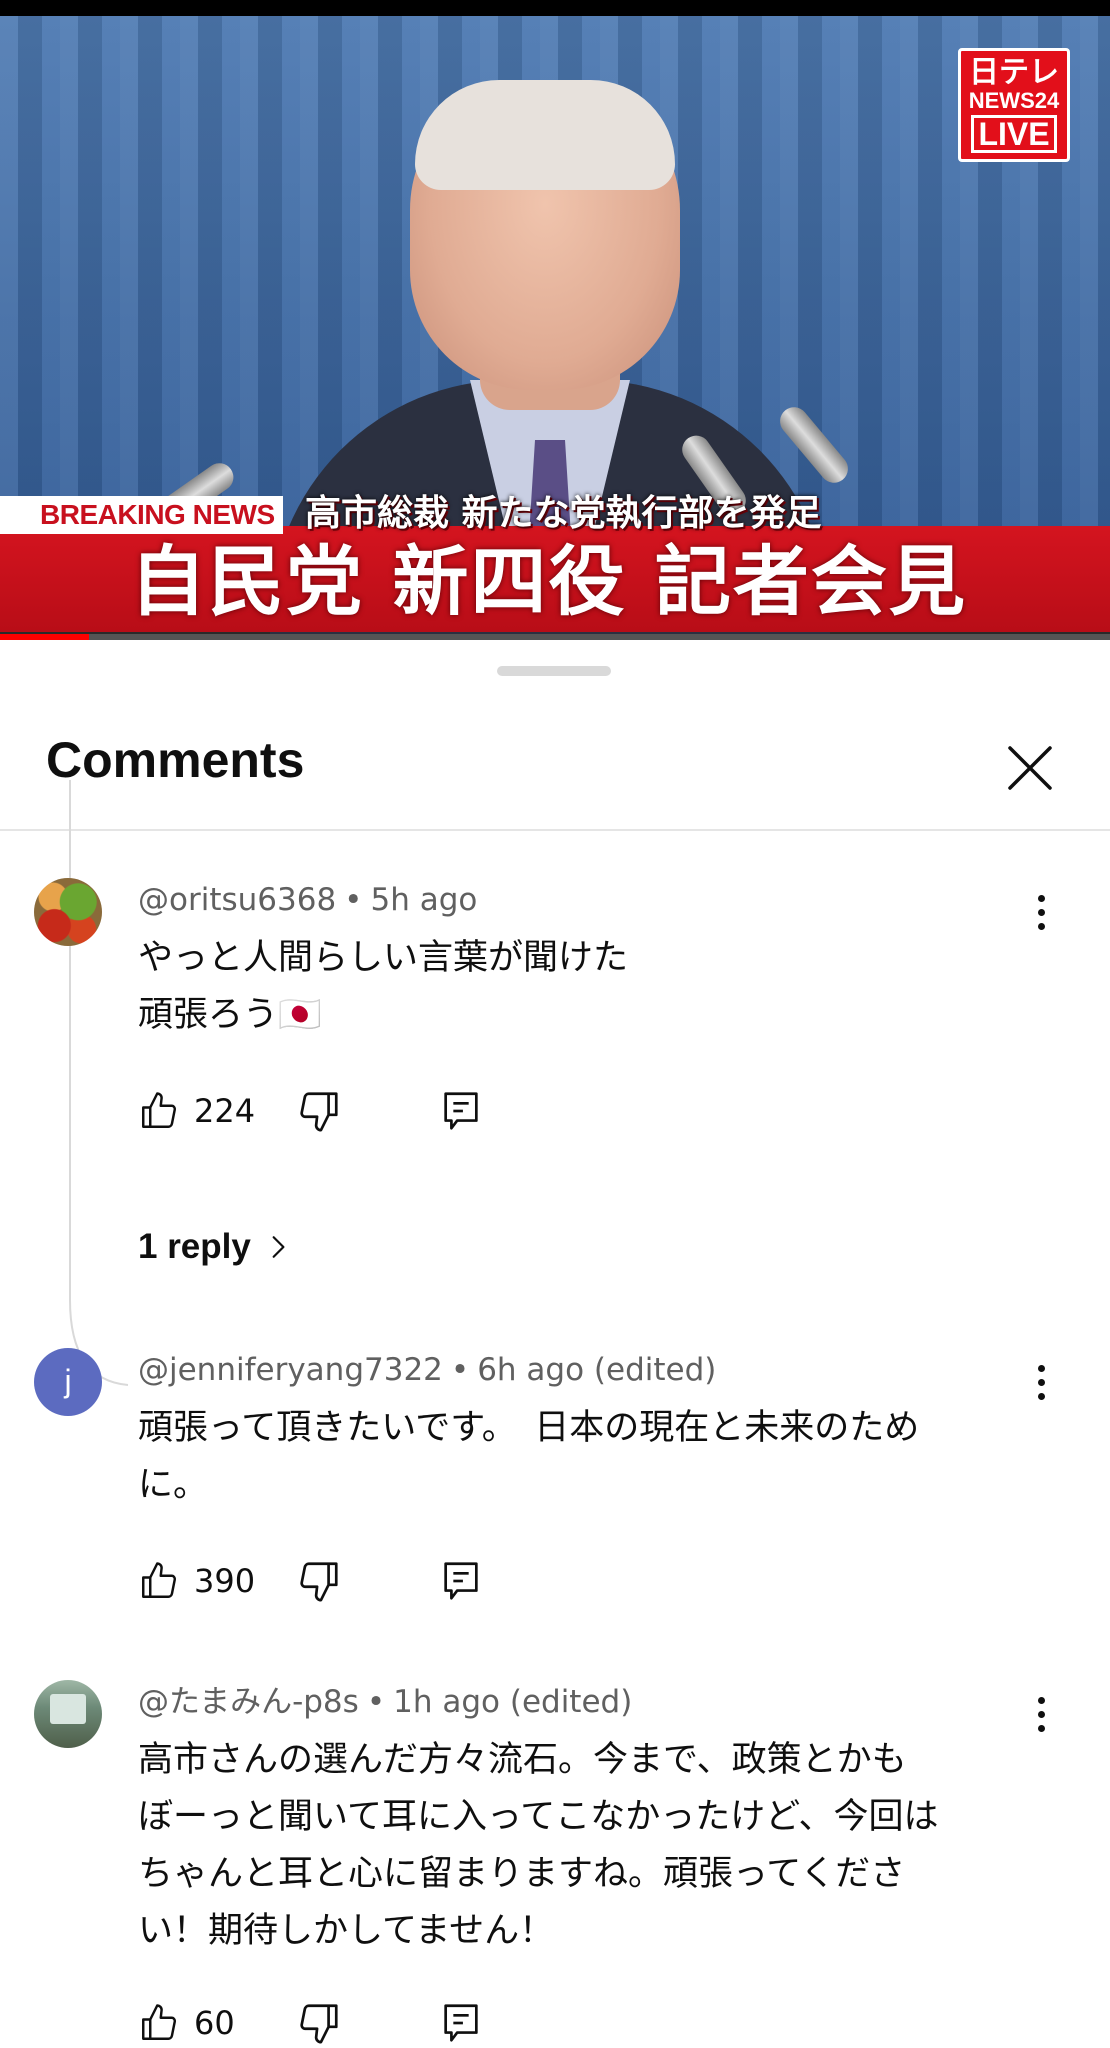 The width and height of the screenshot is (1110, 2048). What do you see at coordinates (278, 1247) in the screenshot?
I see `chevron-right-icon` at bounding box center [278, 1247].